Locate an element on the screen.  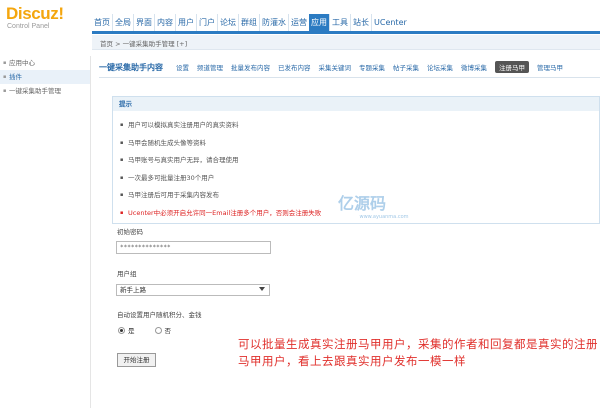
sidebar-item: 一键采集助手管理 is located at coordinates (45, 91).